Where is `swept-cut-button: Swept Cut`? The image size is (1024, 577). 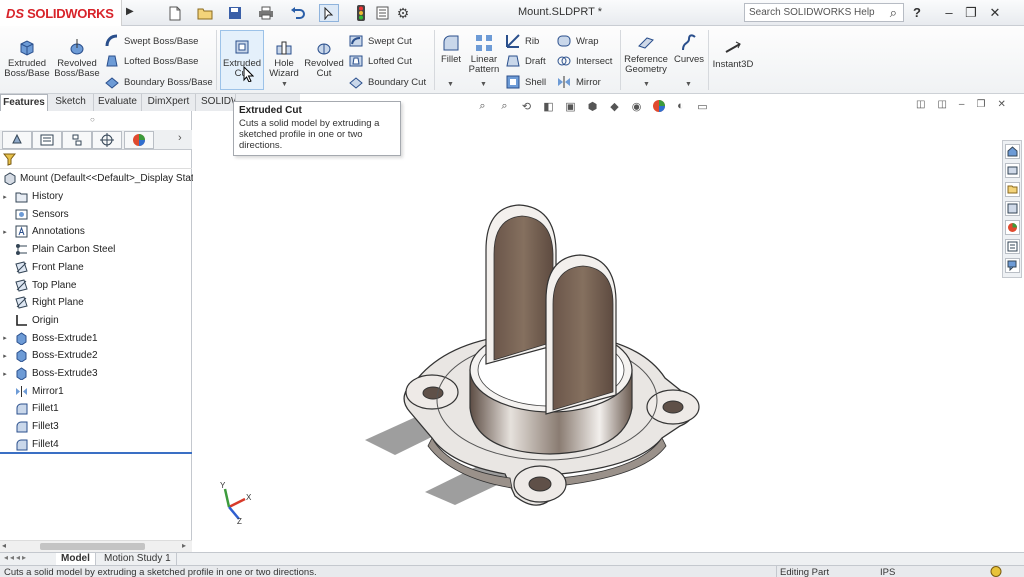 swept-cut-button: Swept Cut is located at coordinates (380, 41).